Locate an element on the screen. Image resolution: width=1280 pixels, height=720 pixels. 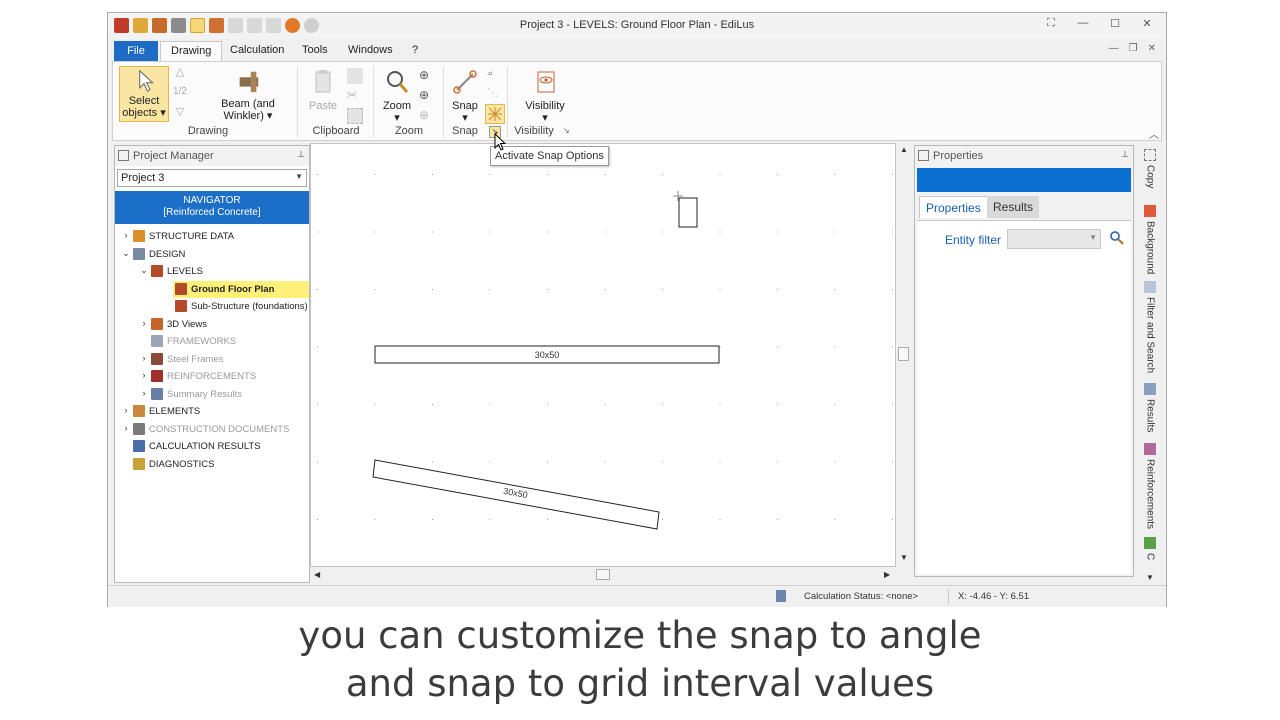
project-manager-title: Project Manager is located at coordinates (173, 156).